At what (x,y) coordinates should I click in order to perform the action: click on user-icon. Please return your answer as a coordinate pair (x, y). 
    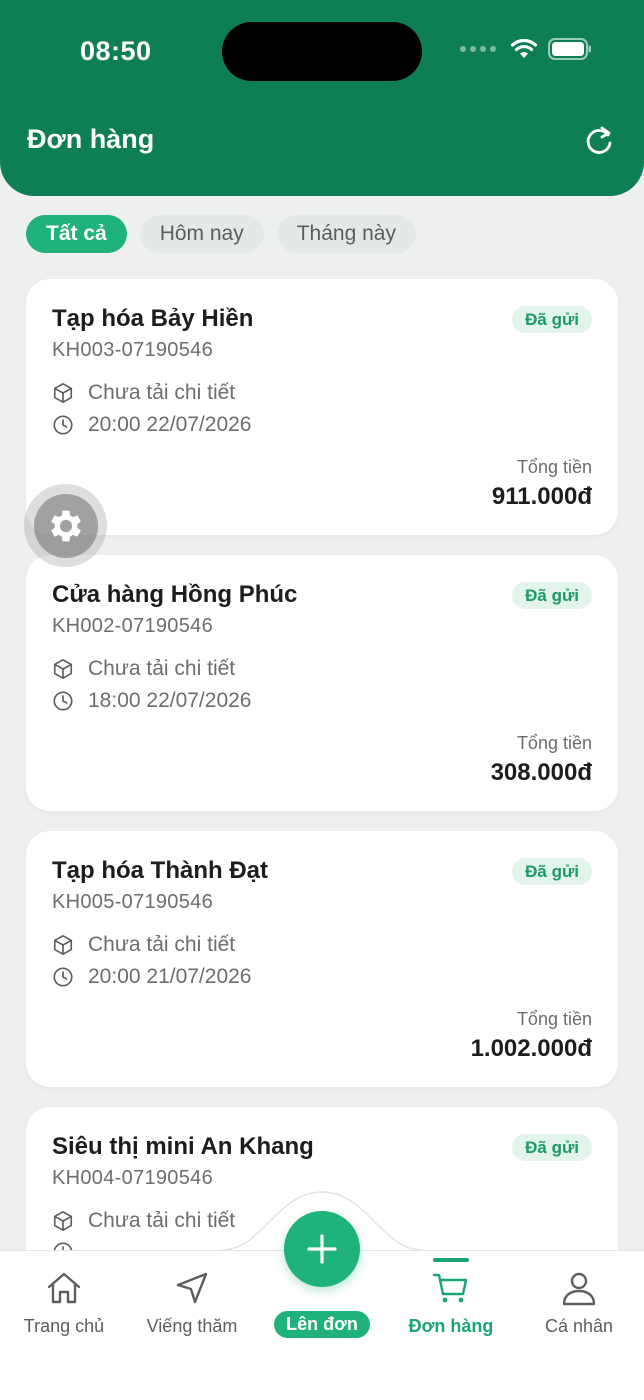
    Looking at the image, I should click on (579, 1289).